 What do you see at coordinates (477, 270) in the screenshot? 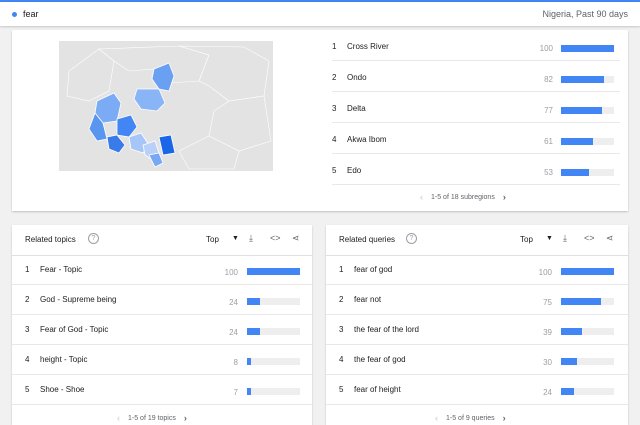
I see `list-item: 1 fear of god 100` at bounding box center [477, 270].